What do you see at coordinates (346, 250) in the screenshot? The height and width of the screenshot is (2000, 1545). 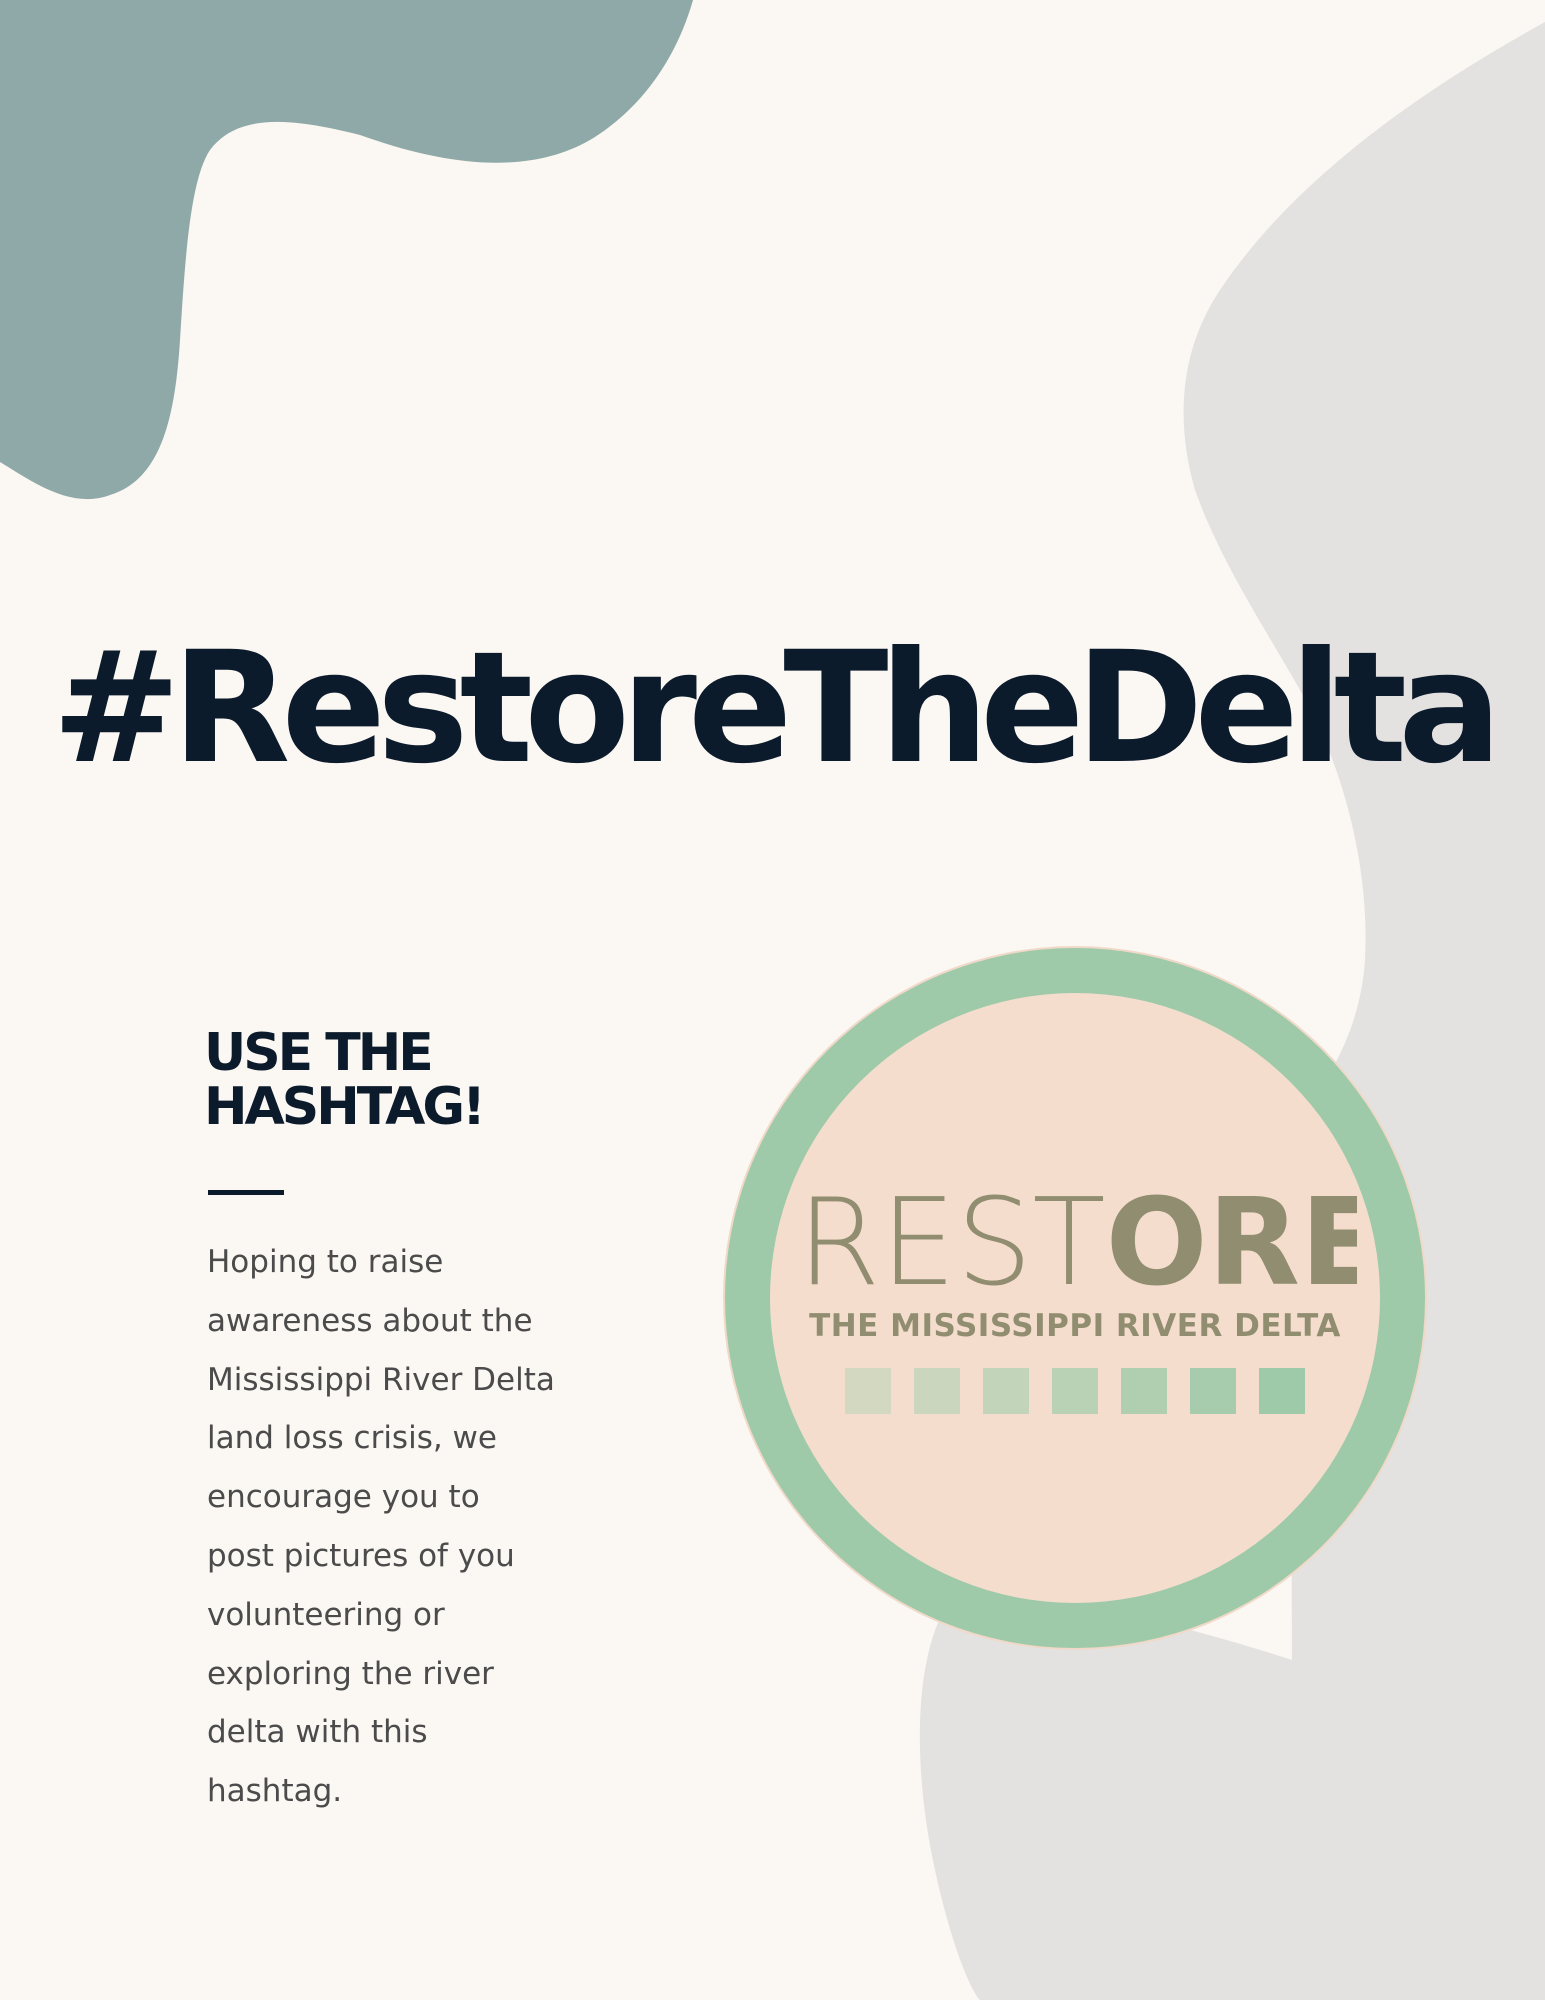 I see `teal-blob` at bounding box center [346, 250].